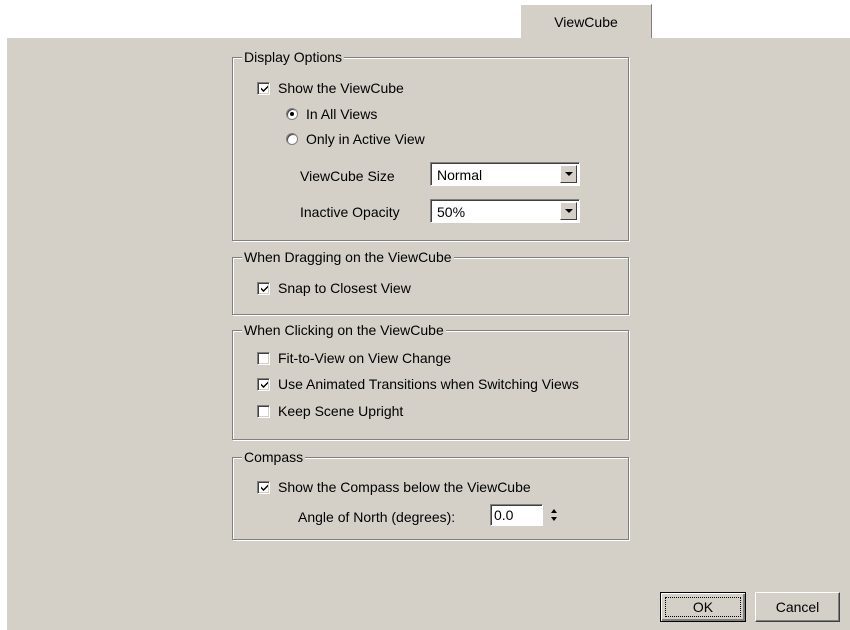  Describe the element at coordinates (263, 358) in the screenshot. I see `fit-to-view-checkbox` at that location.